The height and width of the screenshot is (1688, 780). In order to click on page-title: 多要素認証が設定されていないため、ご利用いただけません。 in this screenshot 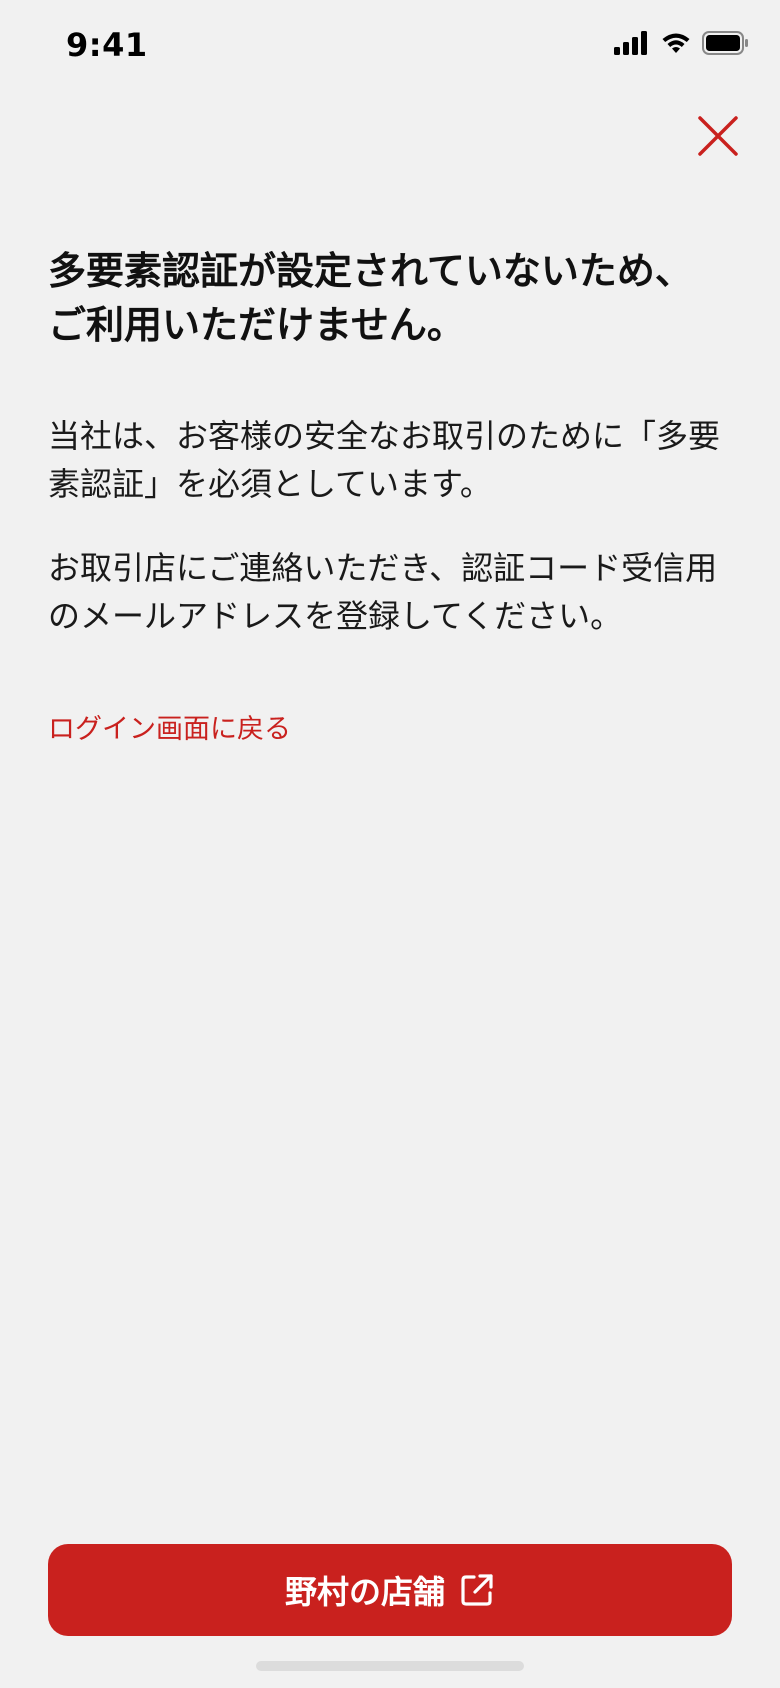, I will do `click(370, 298)`.